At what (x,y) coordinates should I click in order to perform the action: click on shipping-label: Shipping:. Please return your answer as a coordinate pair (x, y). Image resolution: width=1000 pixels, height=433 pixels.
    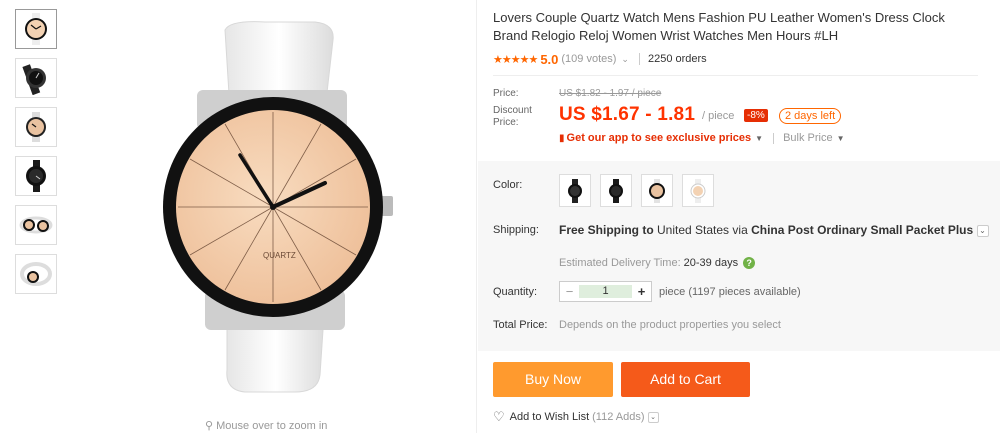
    Looking at the image, I should click on (516, 230).